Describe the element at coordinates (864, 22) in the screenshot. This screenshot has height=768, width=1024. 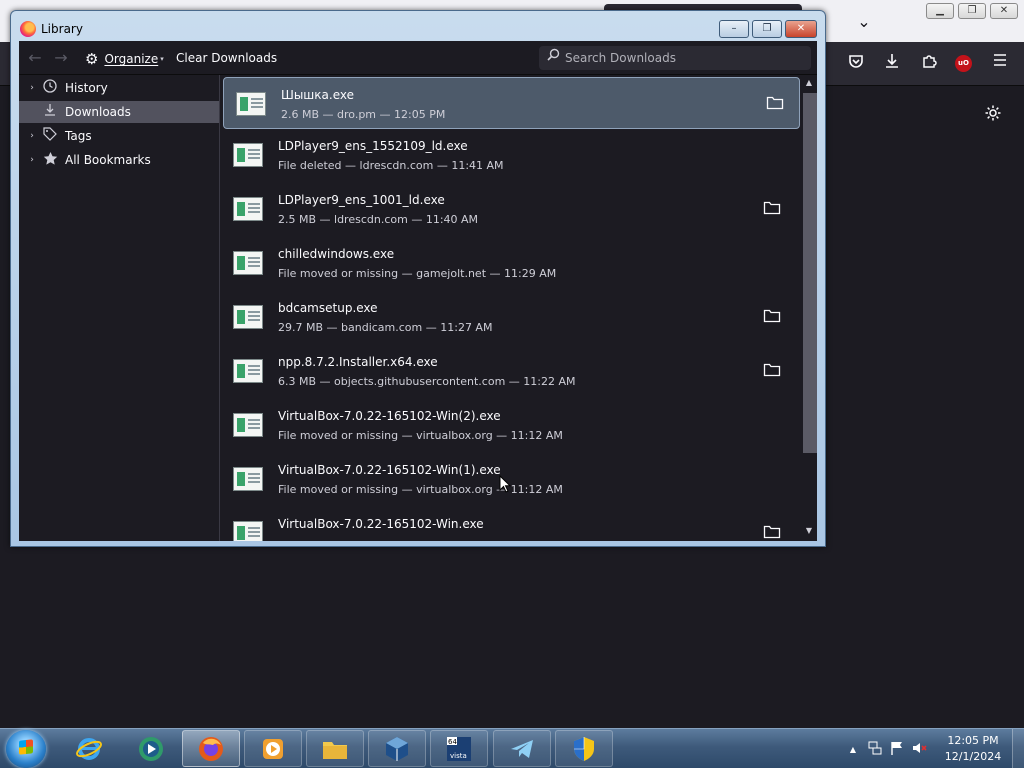
I see `tab-list-chevron-icon: ⌄` at that location.